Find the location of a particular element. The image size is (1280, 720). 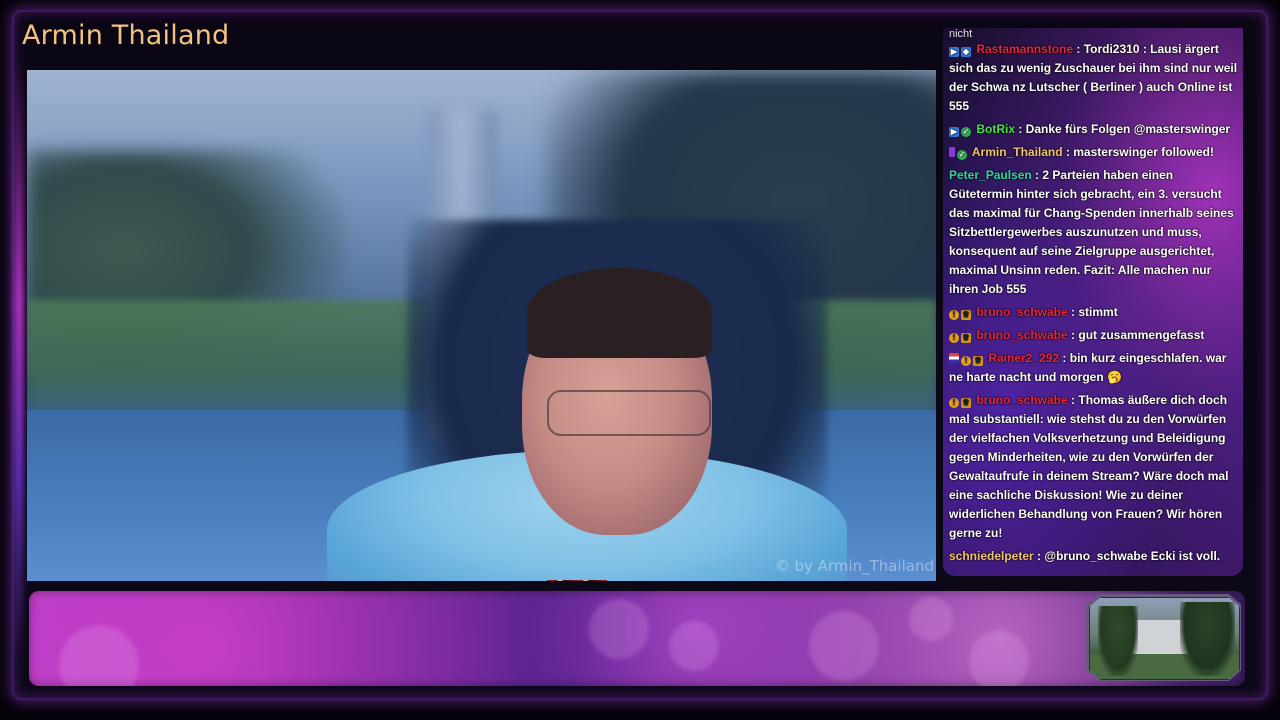

chat-message-text: @bruno_schwabe Ecki ist voll. is located at coordinates (1132, 556).